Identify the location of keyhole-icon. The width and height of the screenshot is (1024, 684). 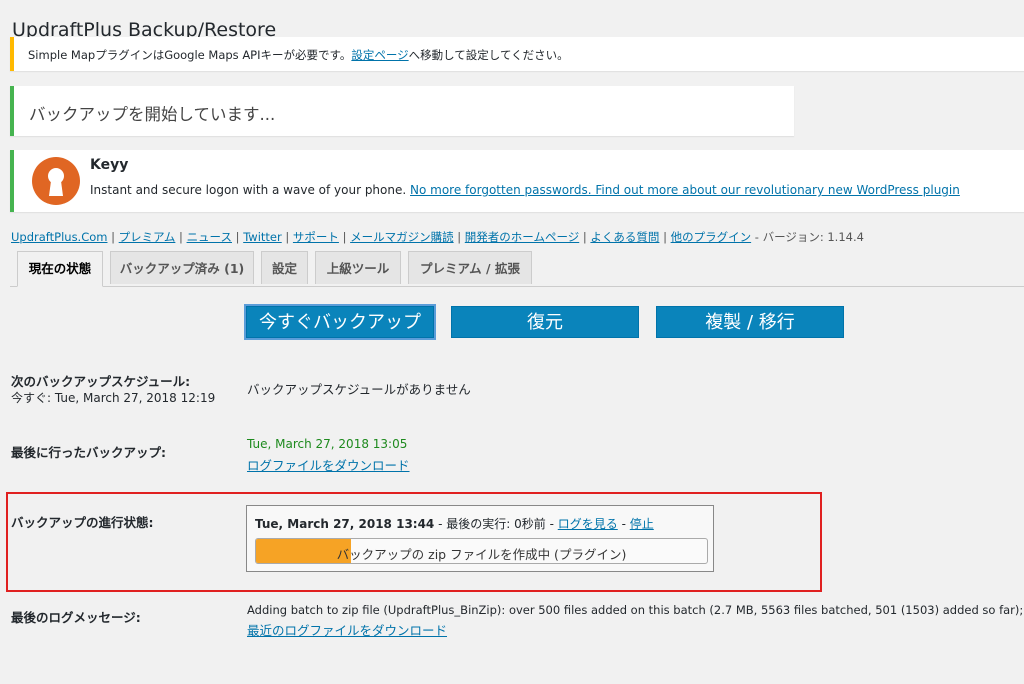
(56, 181).